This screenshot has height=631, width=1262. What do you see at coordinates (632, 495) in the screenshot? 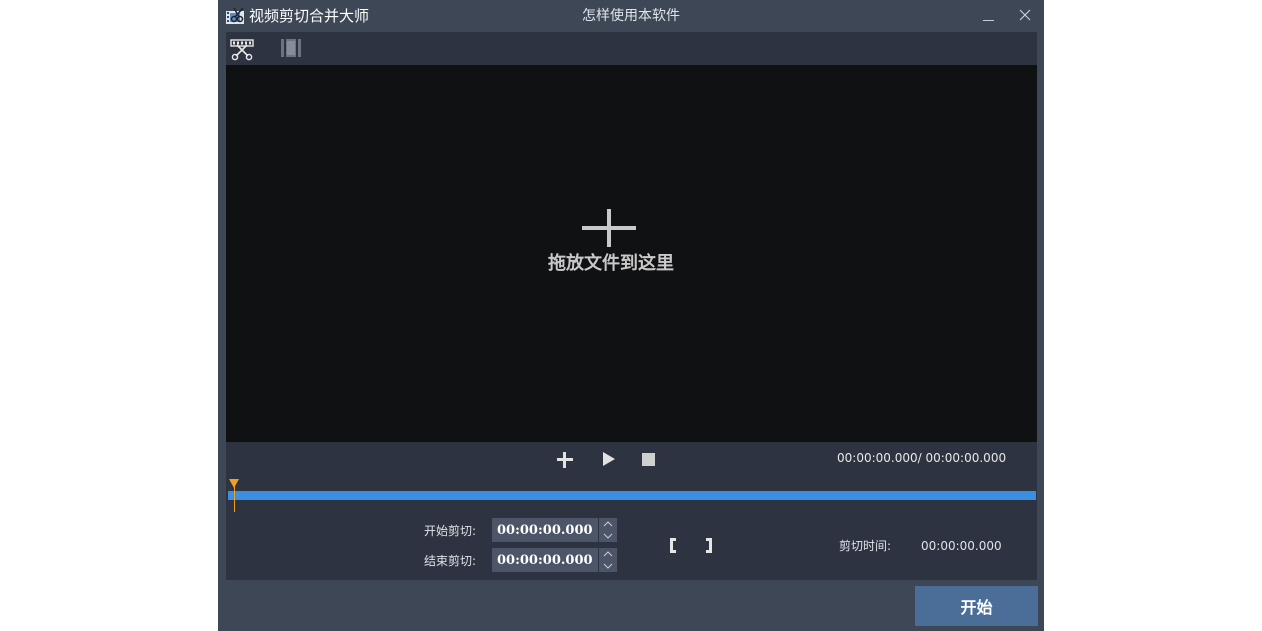
I see `timeline-track` at bounding box center [632, 495].